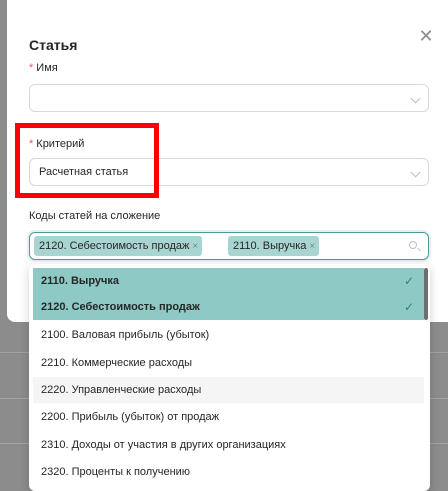  I want to click on name-label: * Имя, so click(43, 68).